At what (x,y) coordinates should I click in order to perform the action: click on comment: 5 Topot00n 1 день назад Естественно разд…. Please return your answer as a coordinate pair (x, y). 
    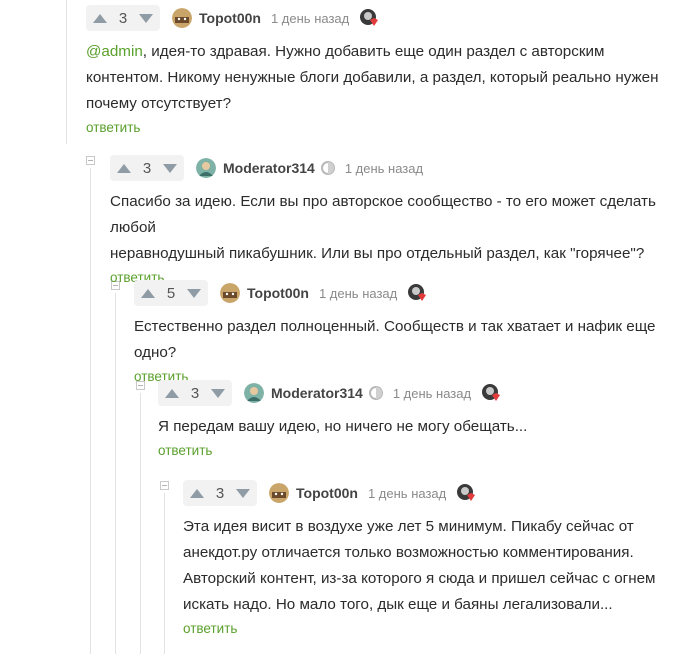
    Looking at the image, I should click on (414, 333).